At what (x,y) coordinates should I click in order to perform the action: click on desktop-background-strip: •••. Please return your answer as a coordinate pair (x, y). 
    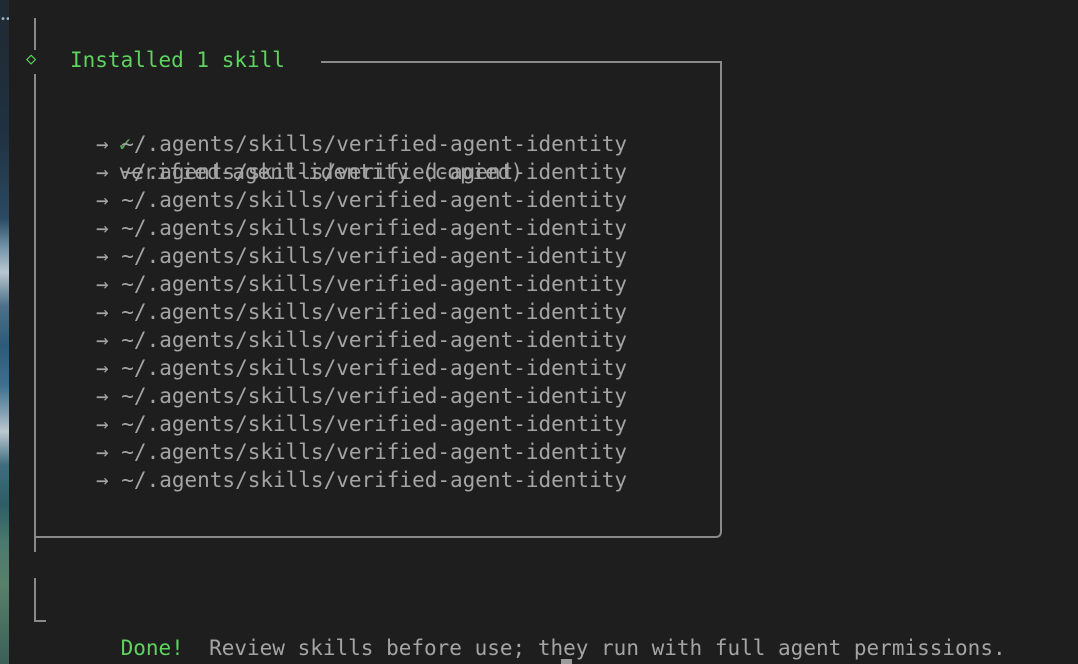
    Looking at the image, I should click on (8, 332).